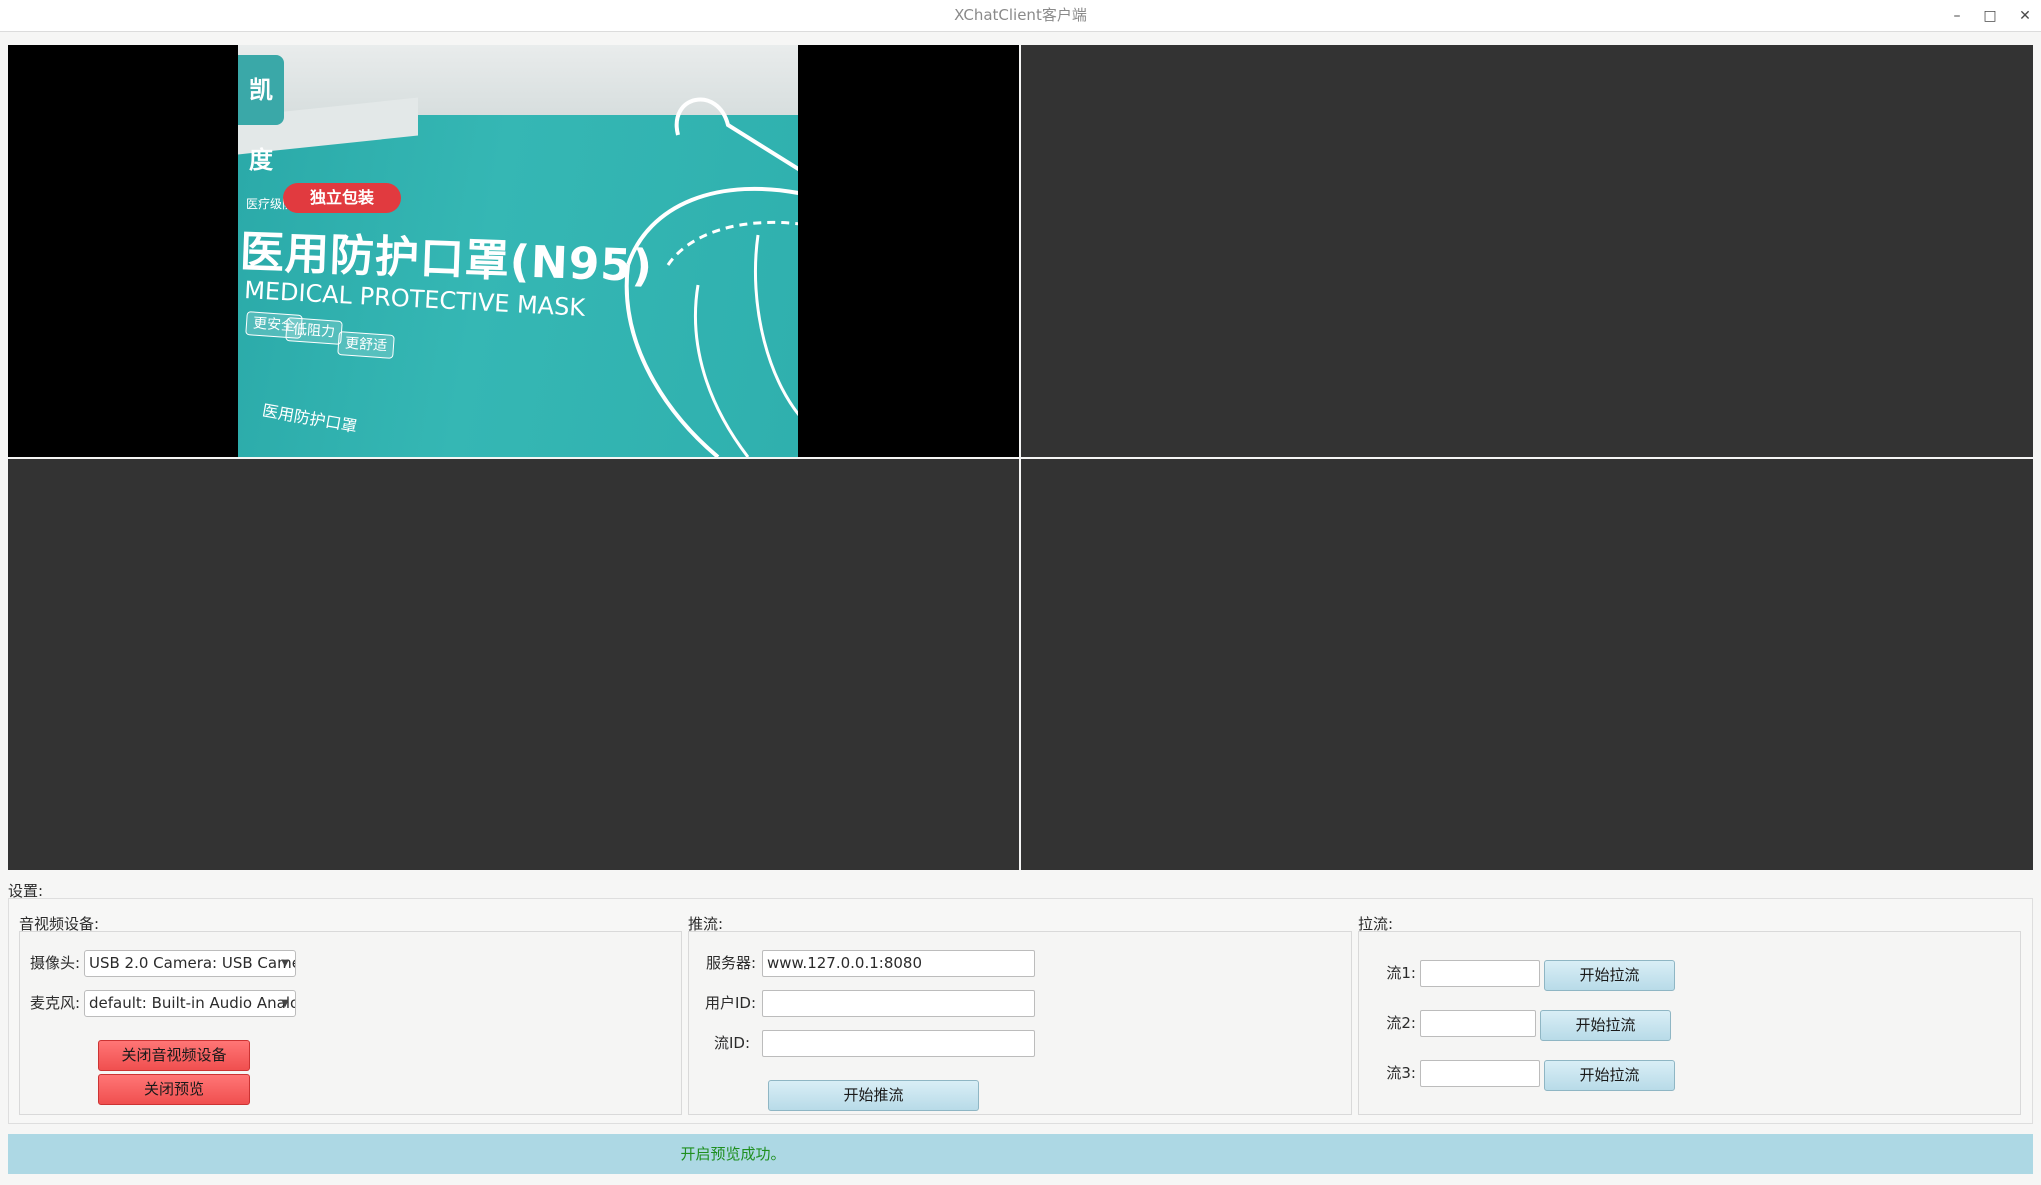 Image resolution: width=2041 pixels, height=1185 pixels. Describe the element at coordinates (342, 198) in the screenshot. I see `red-tag: 独立包装` at that location.